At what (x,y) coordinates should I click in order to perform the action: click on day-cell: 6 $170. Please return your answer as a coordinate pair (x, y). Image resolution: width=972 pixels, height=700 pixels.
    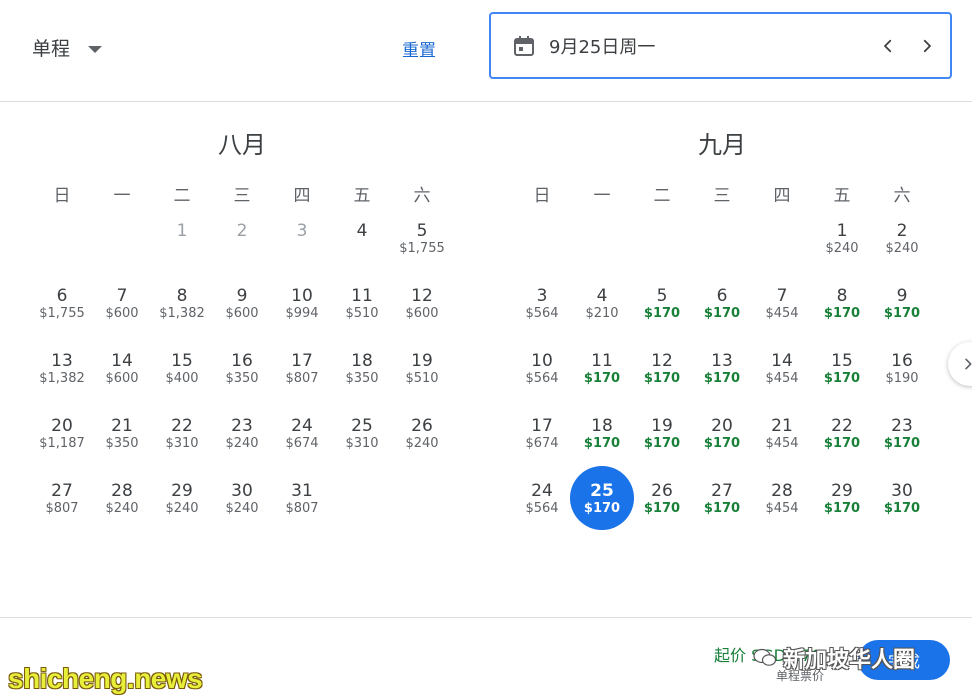
    Looking at the image, I should click on (722, 312).